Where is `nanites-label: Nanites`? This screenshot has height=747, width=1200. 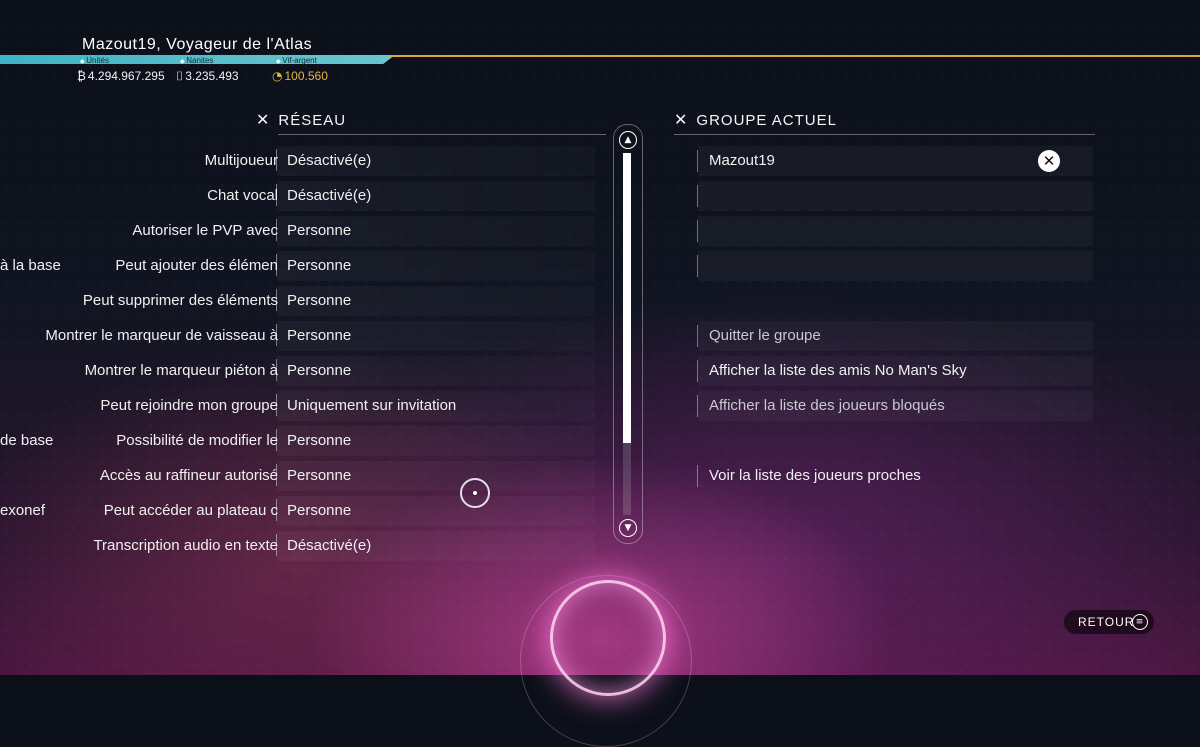
nanites-label: Nanites is located at coordinates (196, 60).